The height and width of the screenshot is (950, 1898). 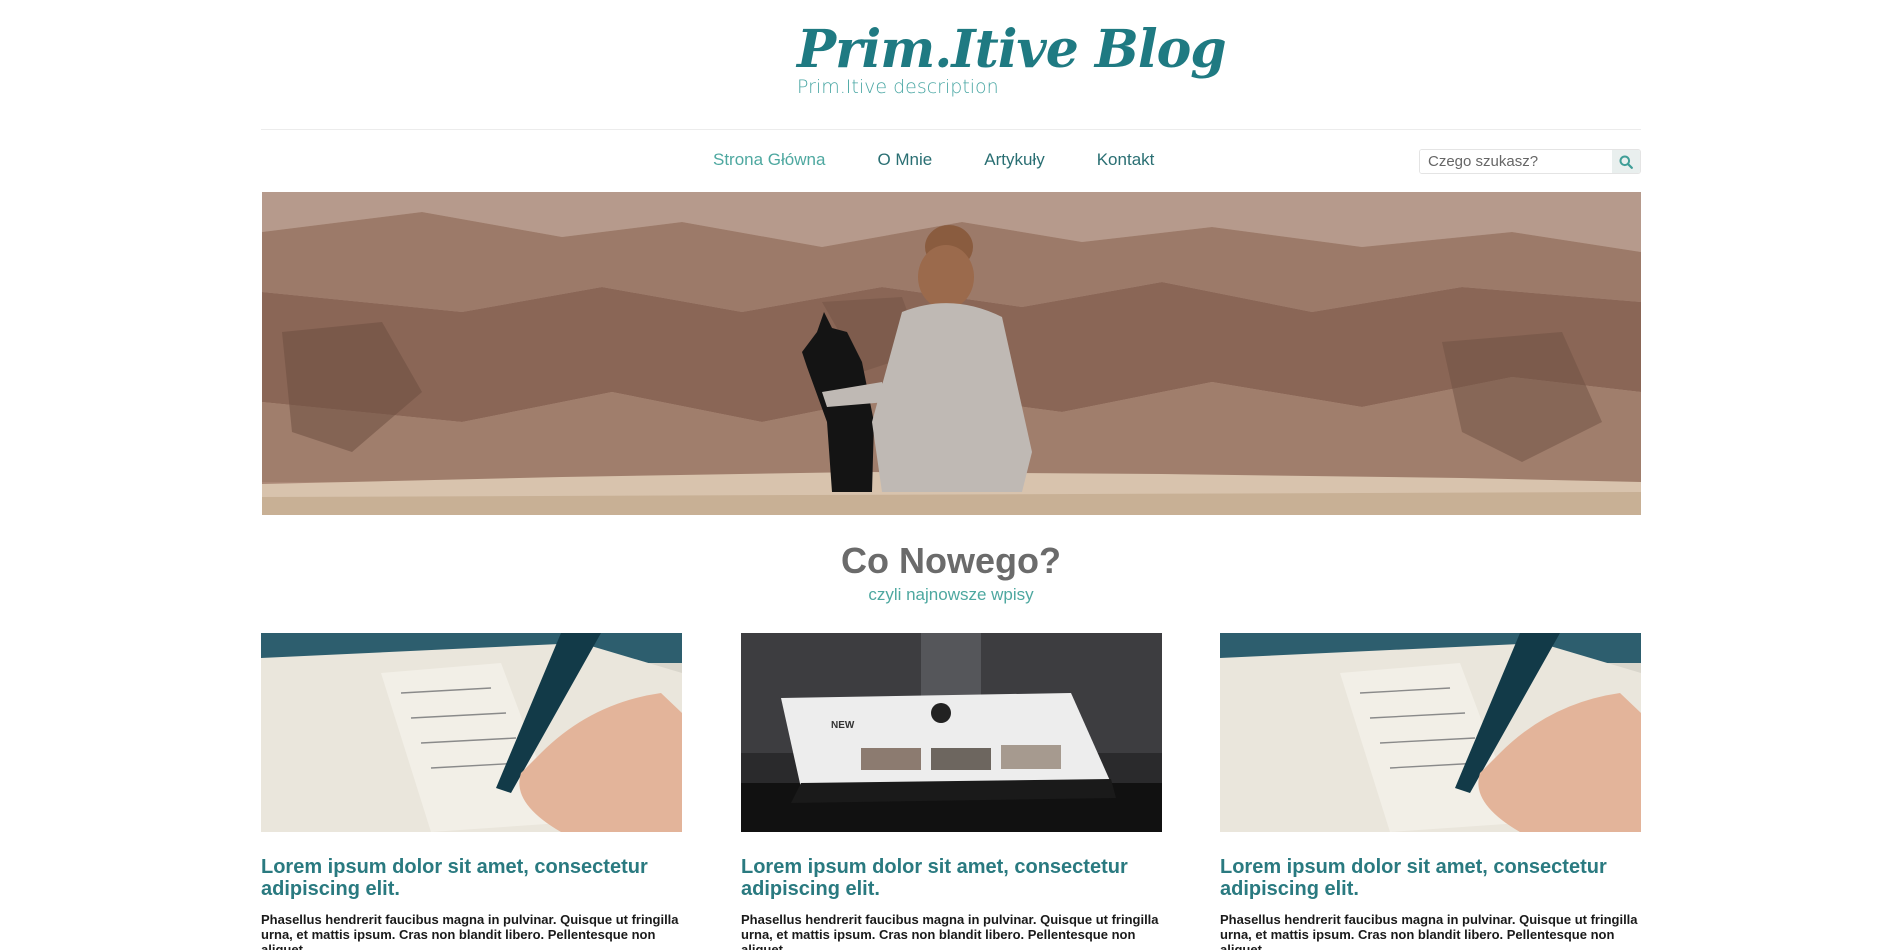 I want to click on search-icon, so click(x=1626, y=162).